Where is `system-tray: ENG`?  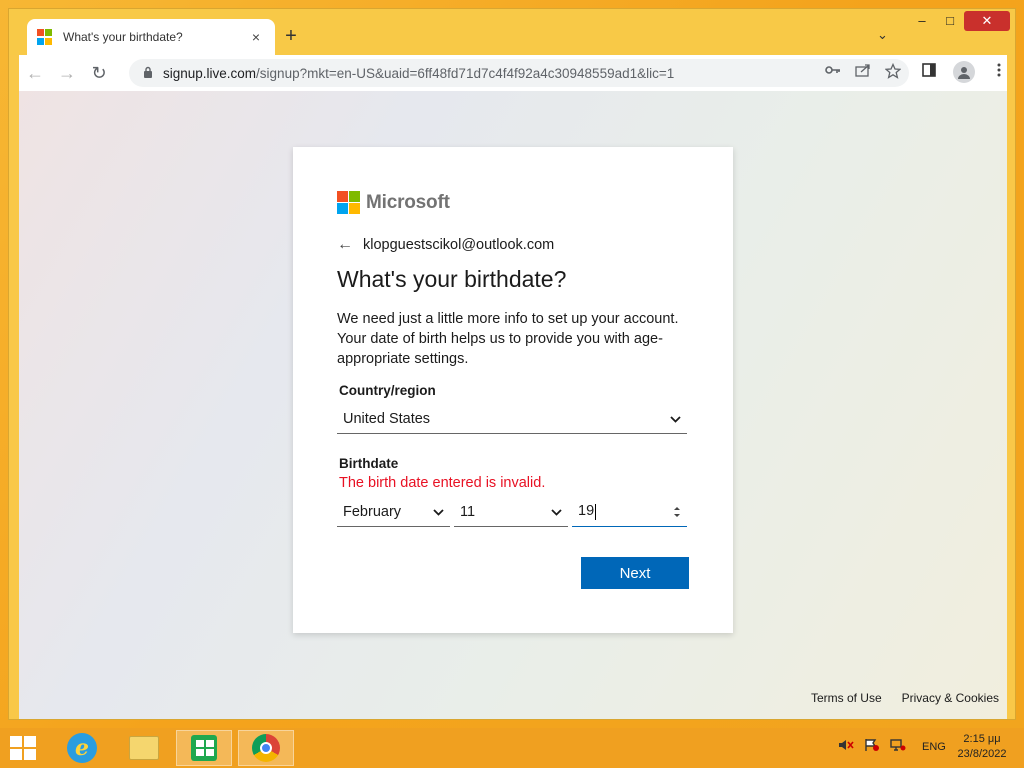
system-tray: ENG is located at coordinates (892, 746).